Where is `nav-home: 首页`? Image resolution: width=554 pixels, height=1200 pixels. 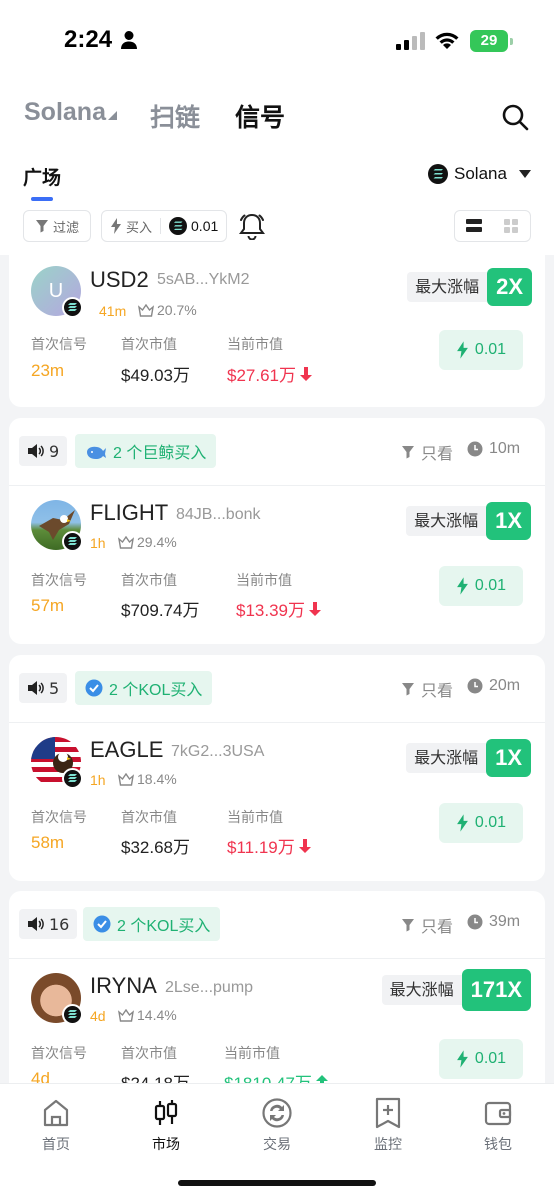
nav-home: 首页 is located at coordinates (56, 1125).